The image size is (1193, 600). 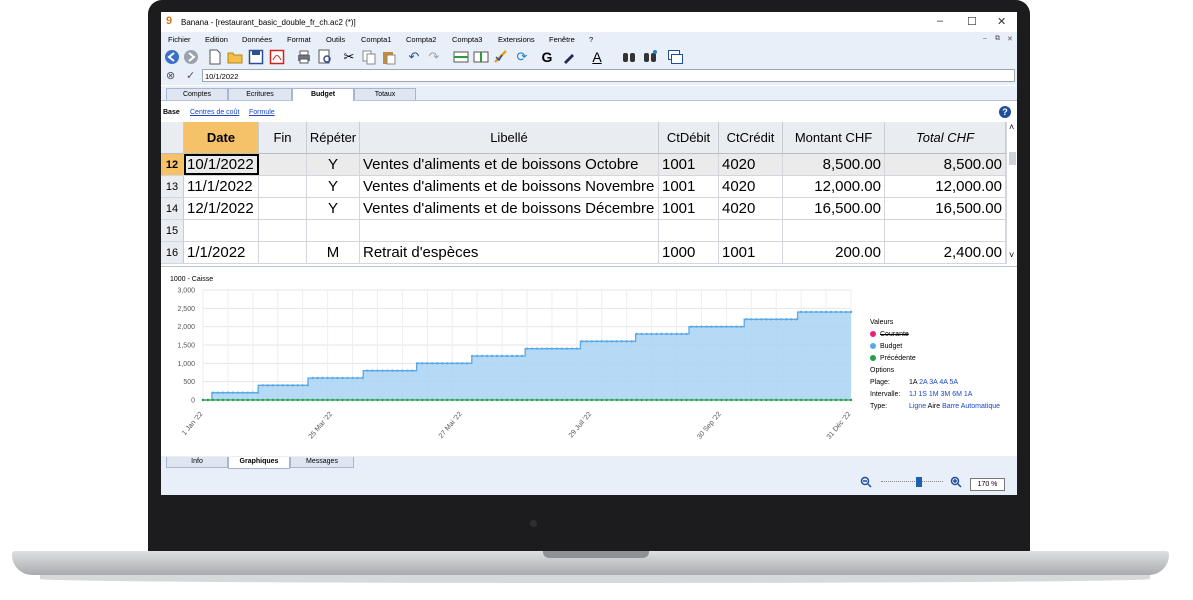 I want to click on zoom-in-icon, so click(x=956, y=483).